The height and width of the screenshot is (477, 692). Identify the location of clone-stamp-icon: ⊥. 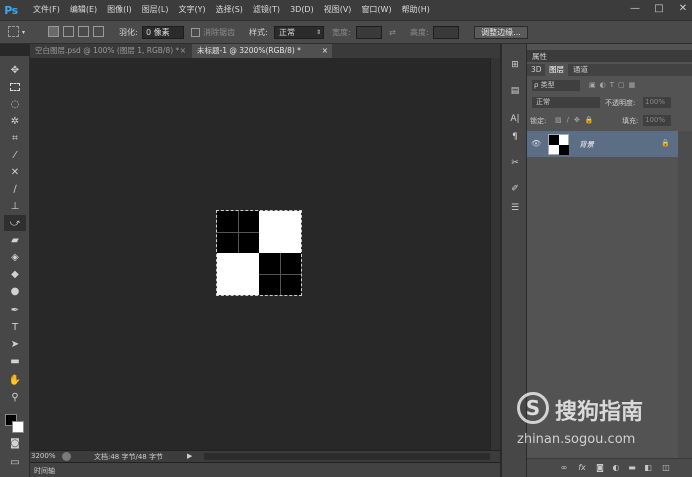
(15, 206).